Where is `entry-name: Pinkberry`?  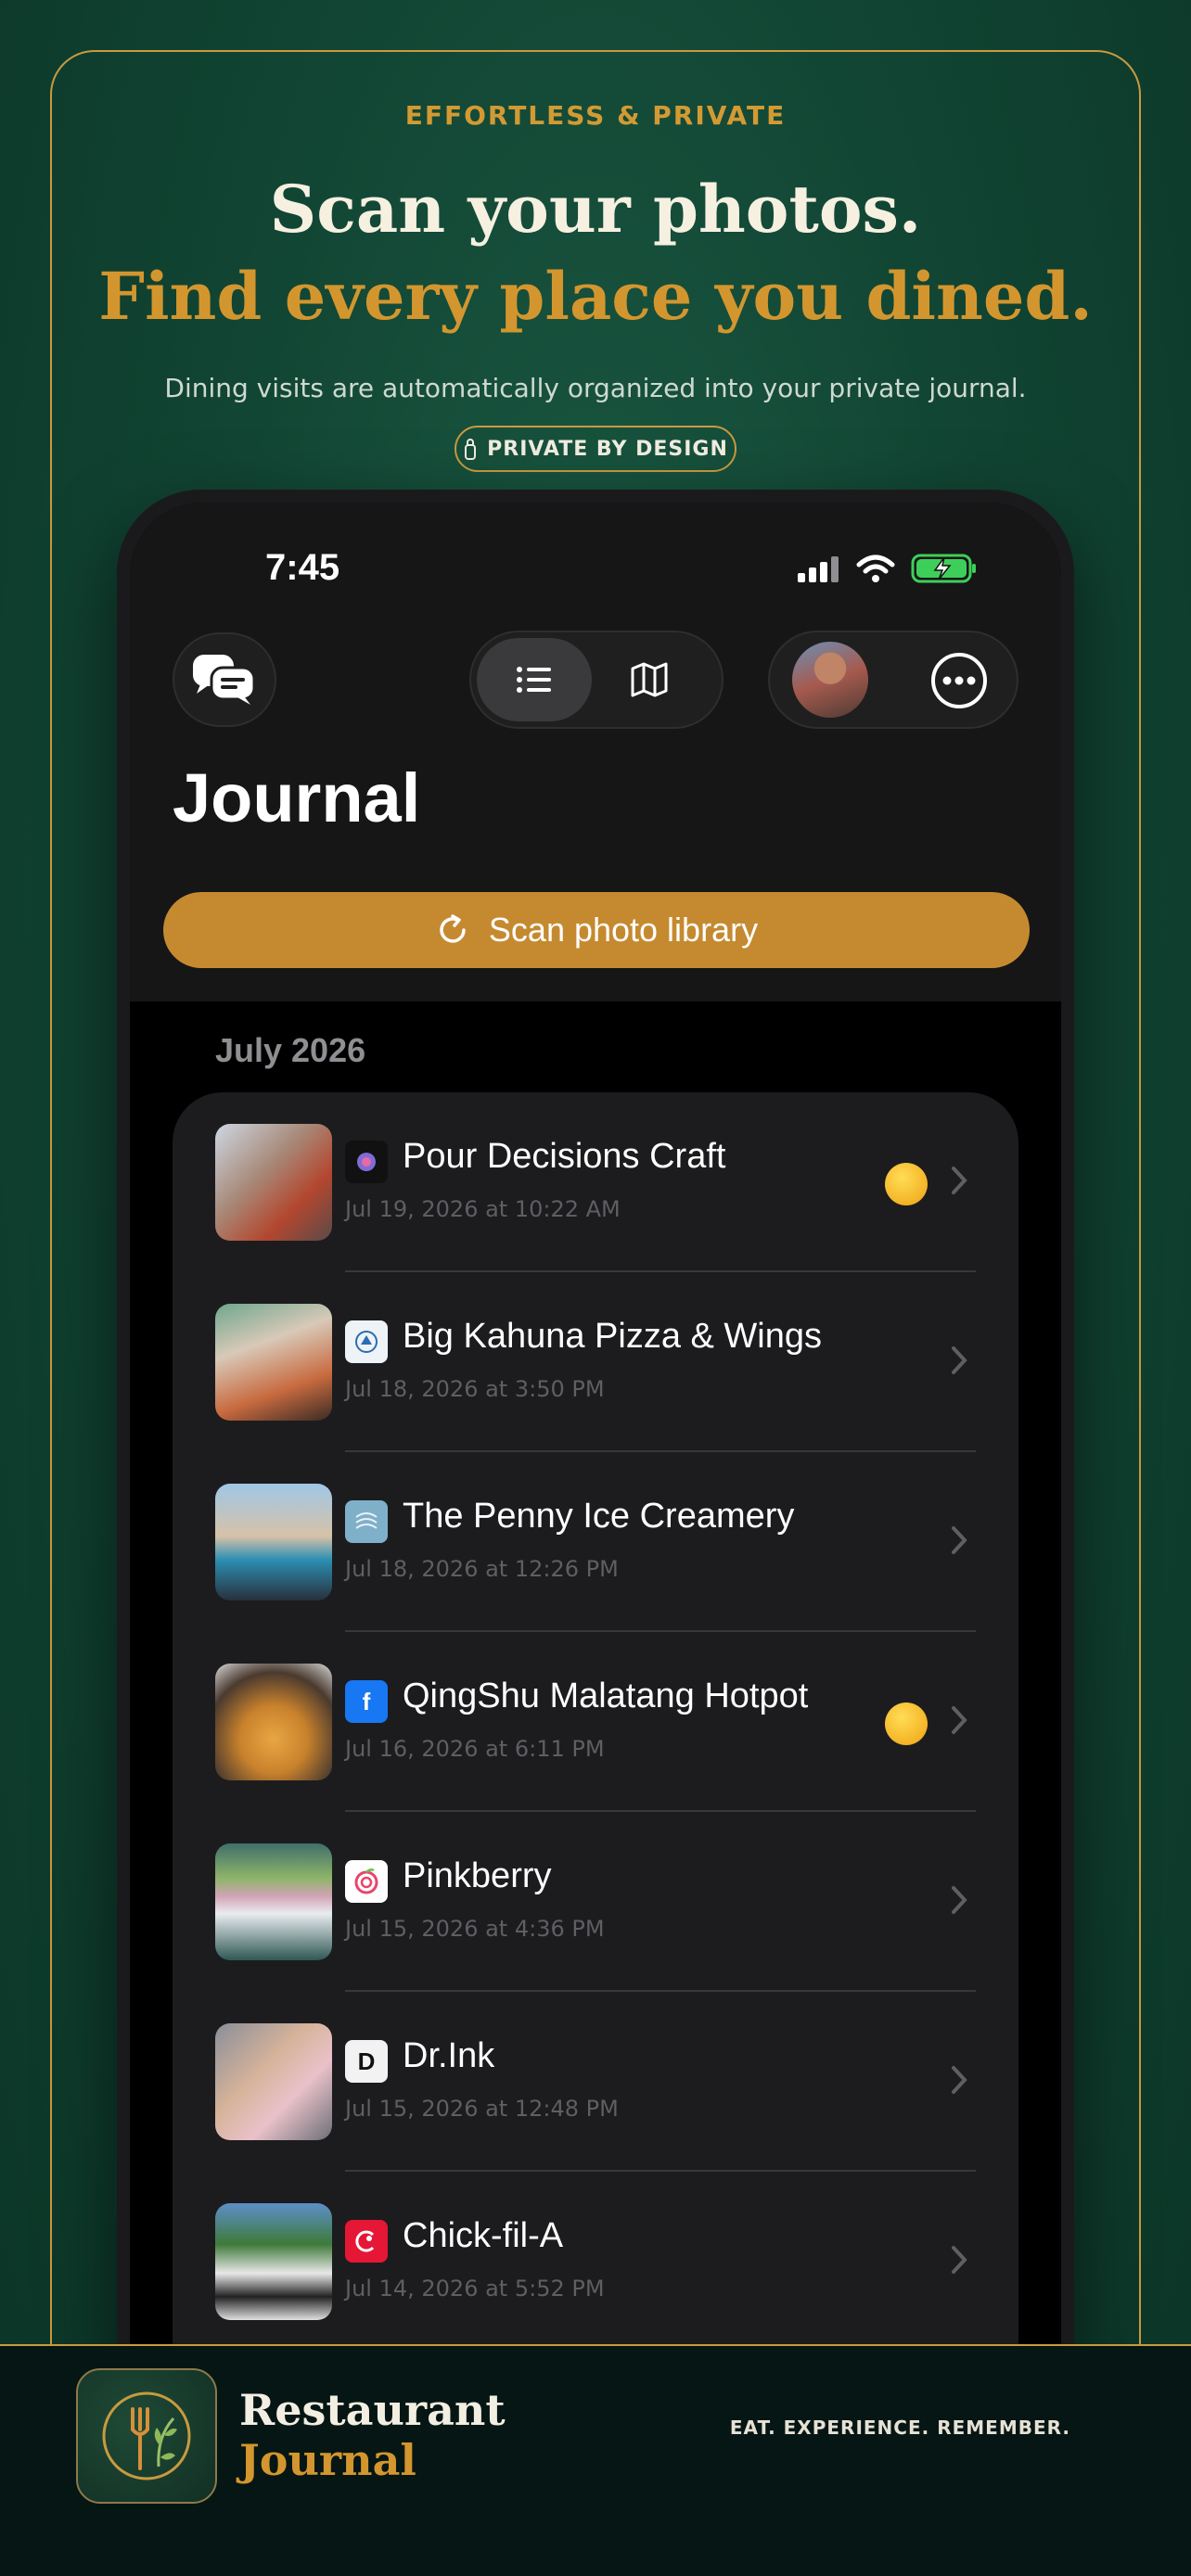
entry-name: Pinkberry is located at coordinates (477, 1875).